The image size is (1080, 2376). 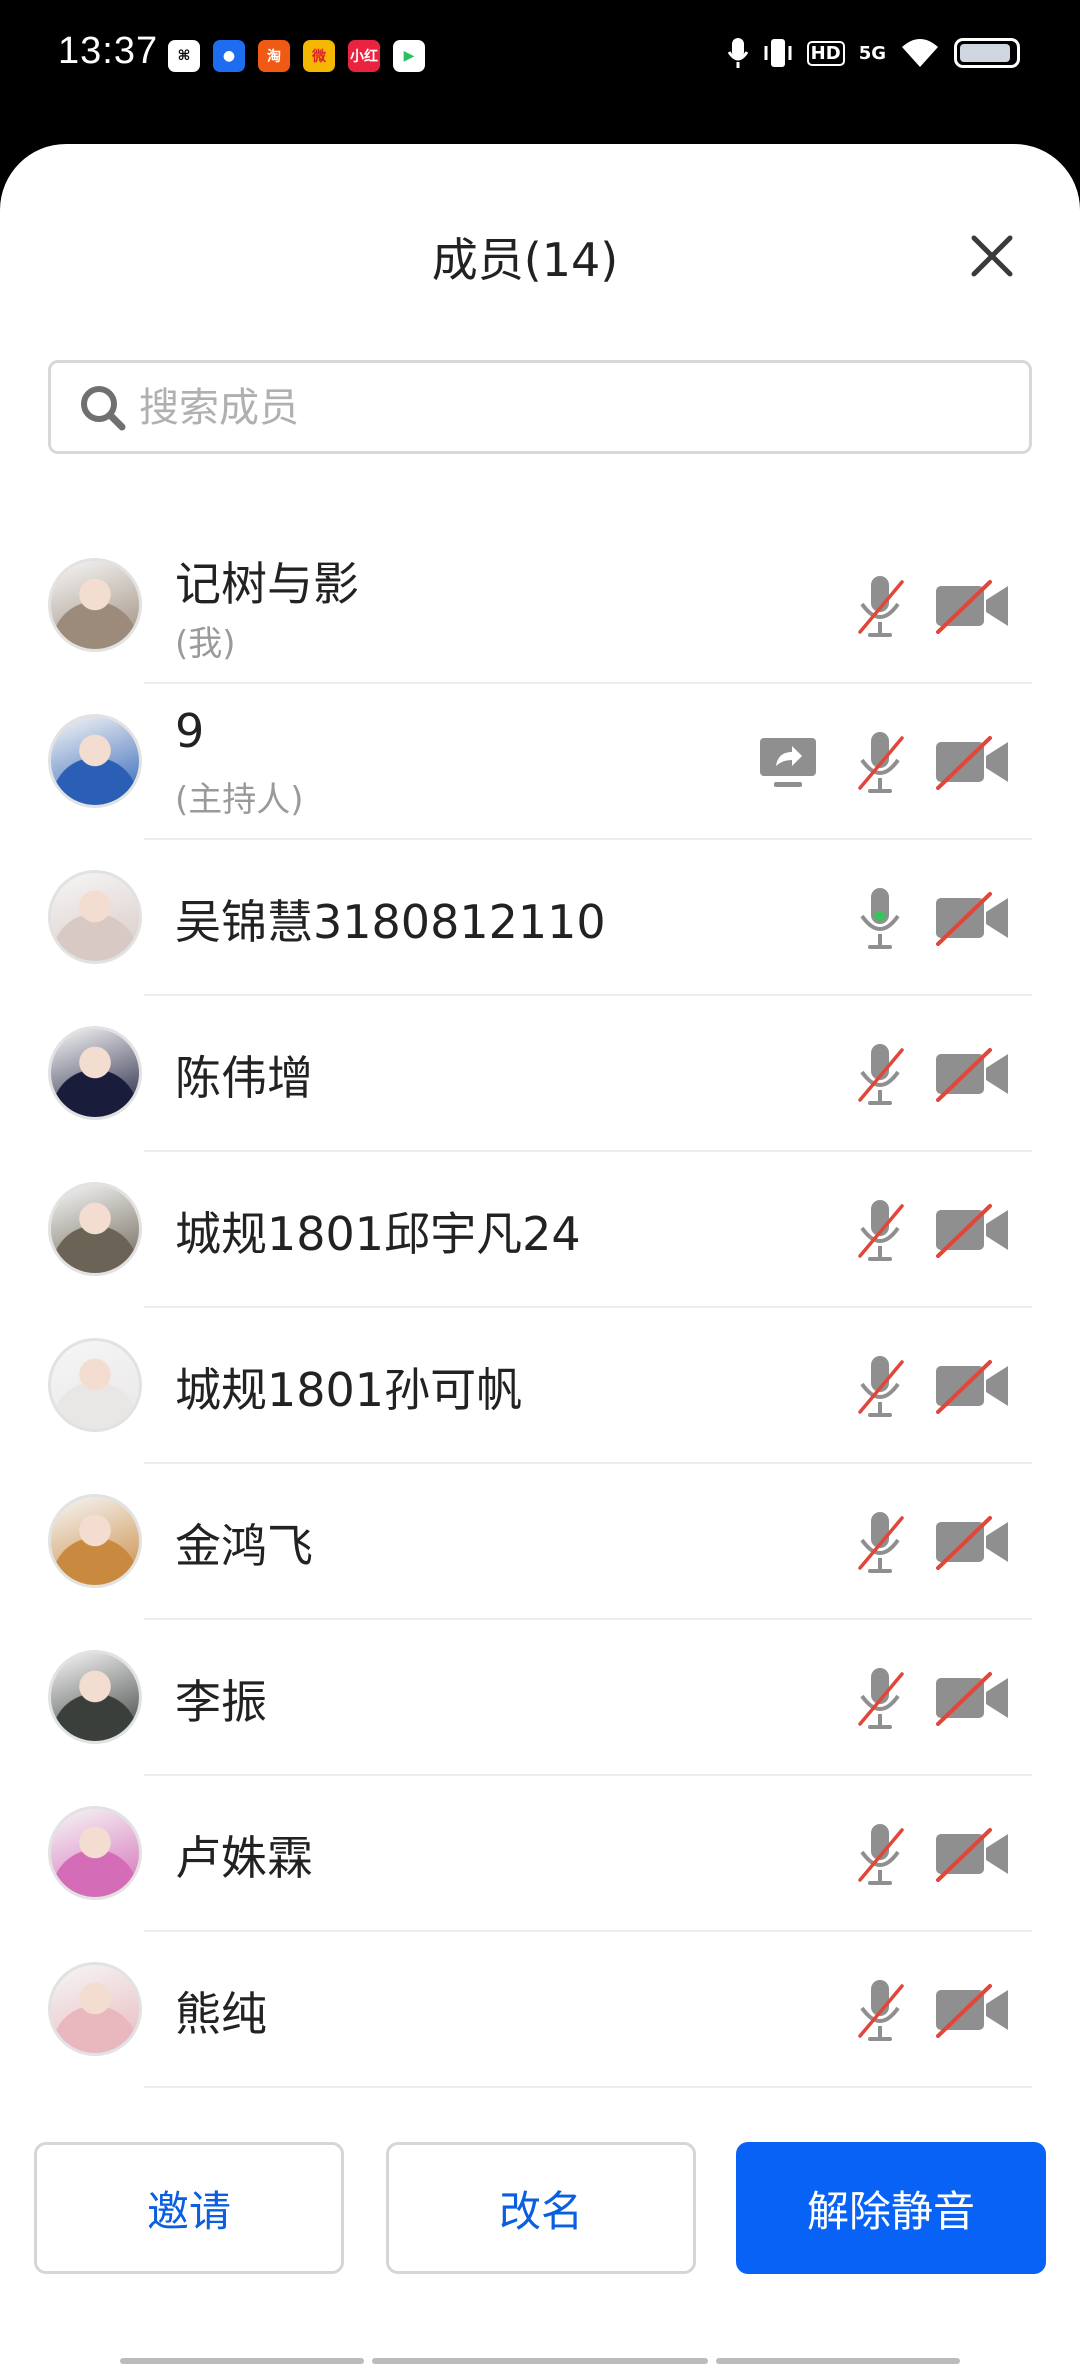 What do you see at coordinates (244, 1858) in the screenshot?
I see `member-name: 卢姝霖` at bounding box center [244, 1858].